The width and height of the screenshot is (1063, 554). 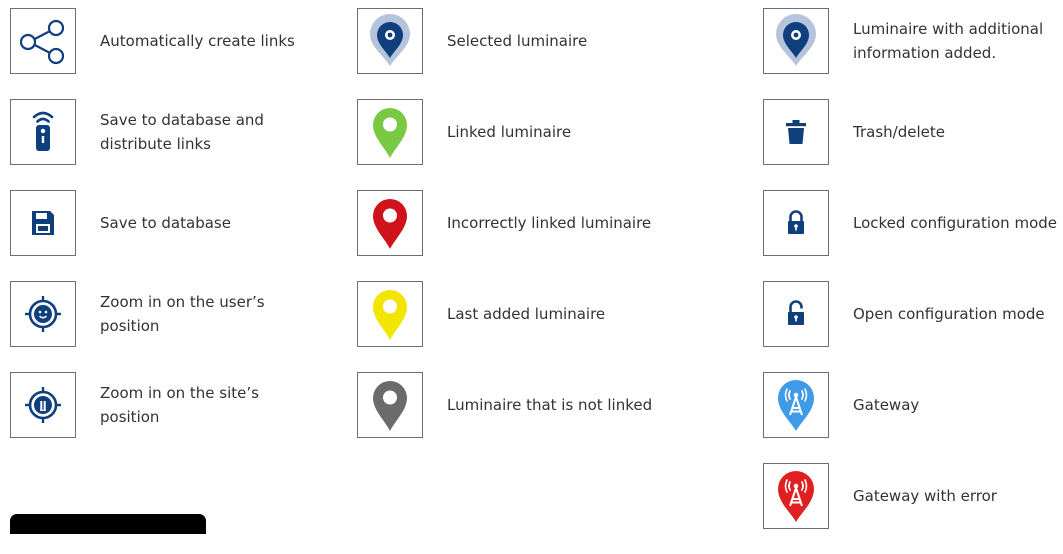 What do you see at coordinates (43, 223) in the screenshot?
I see `floppy-disk-icon` at bounding box center [43, 223].